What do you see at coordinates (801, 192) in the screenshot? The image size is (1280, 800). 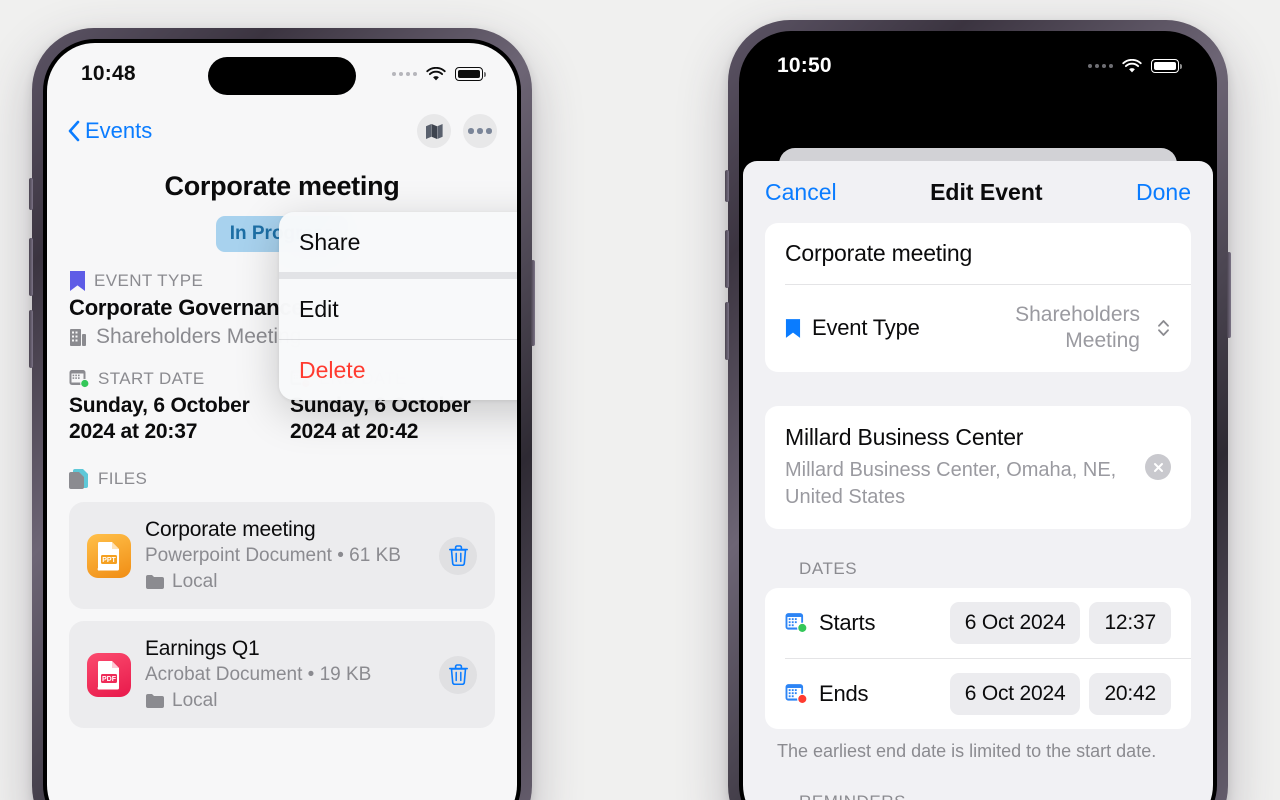 I see `cancel-button: Cancel` at bounding box center [801, 192].